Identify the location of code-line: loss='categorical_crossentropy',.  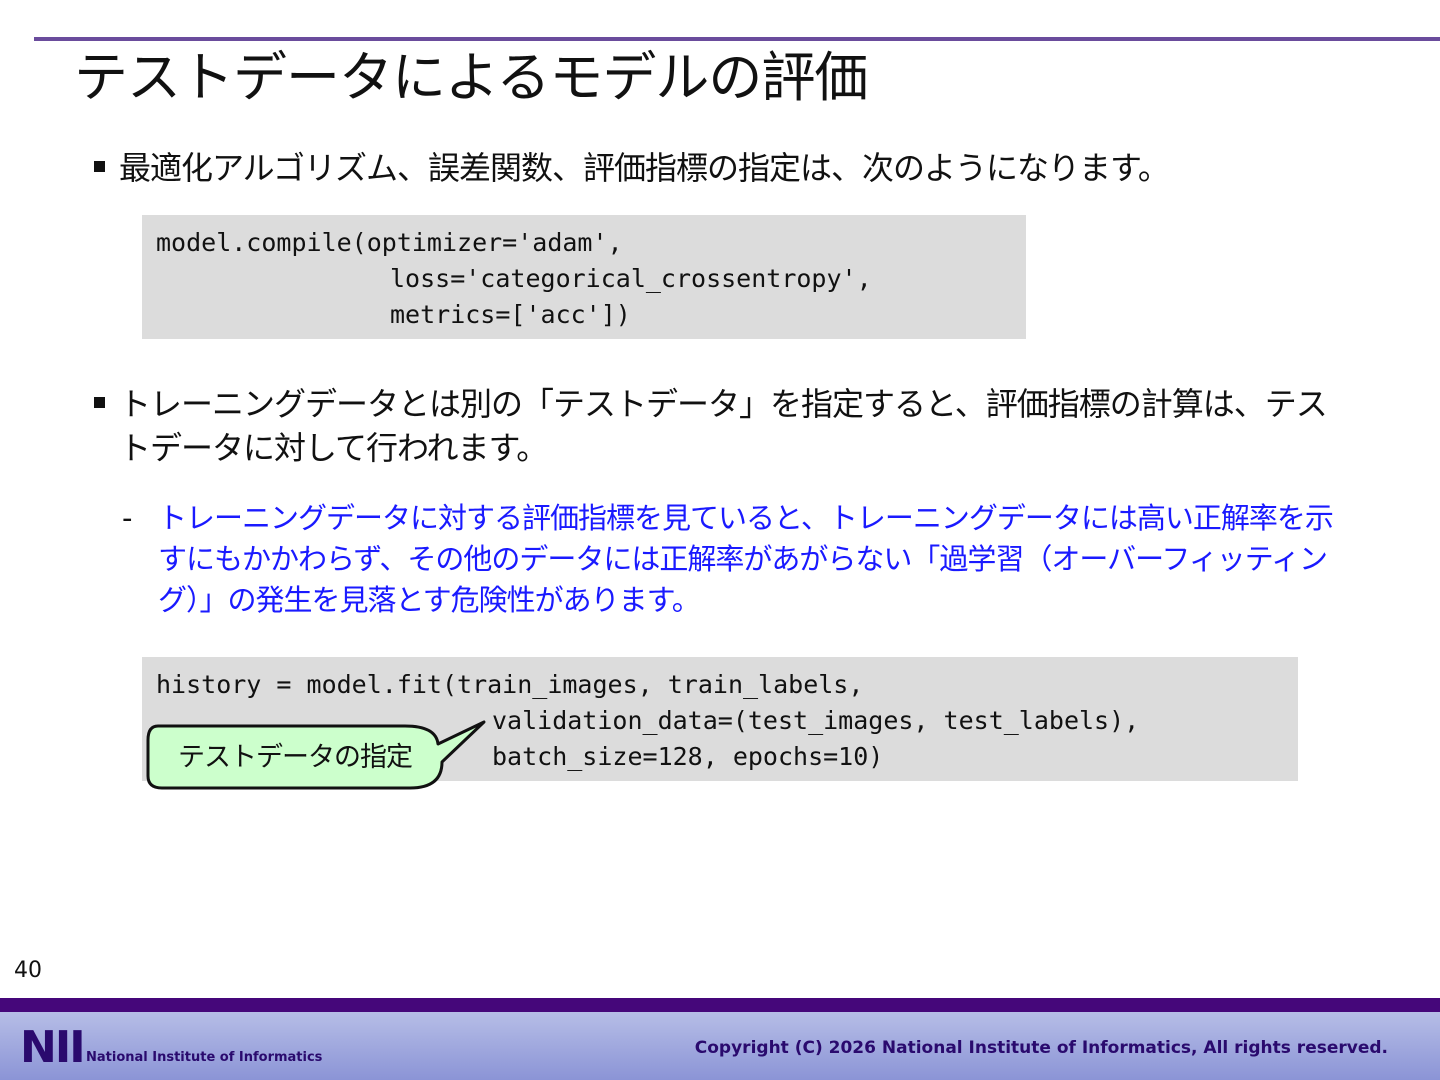
(631, 278).